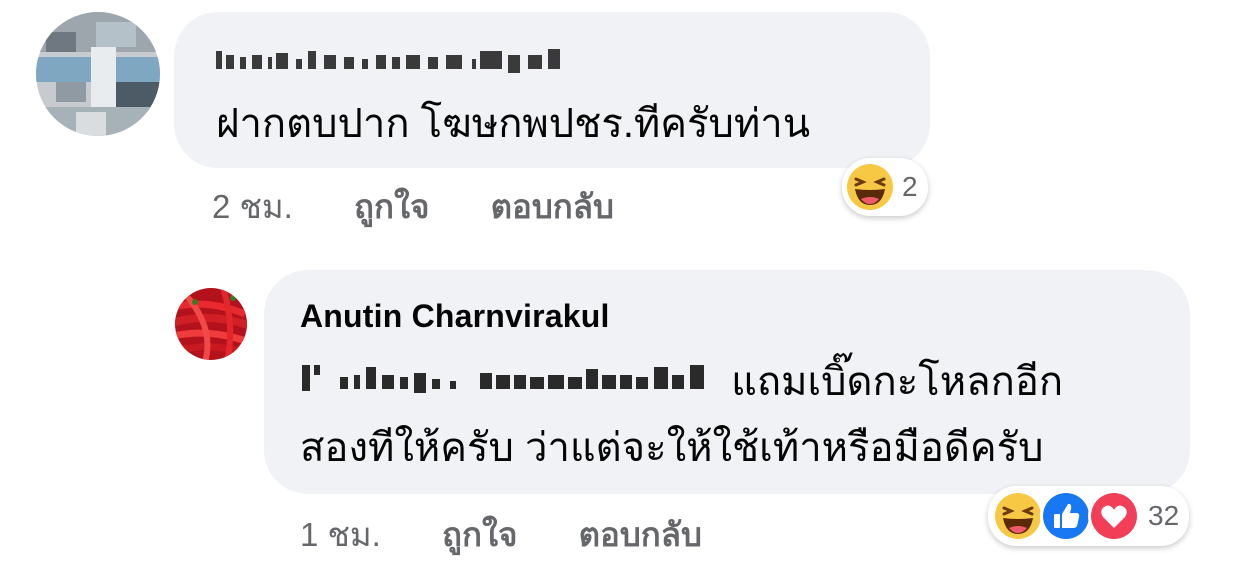 This screenshot has height=573, width=1242. What do you see at coordinates (897, 382) in the screenshot?
I see `reply-text-line1: แถมเบิ๊ดกะโหลกอีก` at bounding box center [897, 382].